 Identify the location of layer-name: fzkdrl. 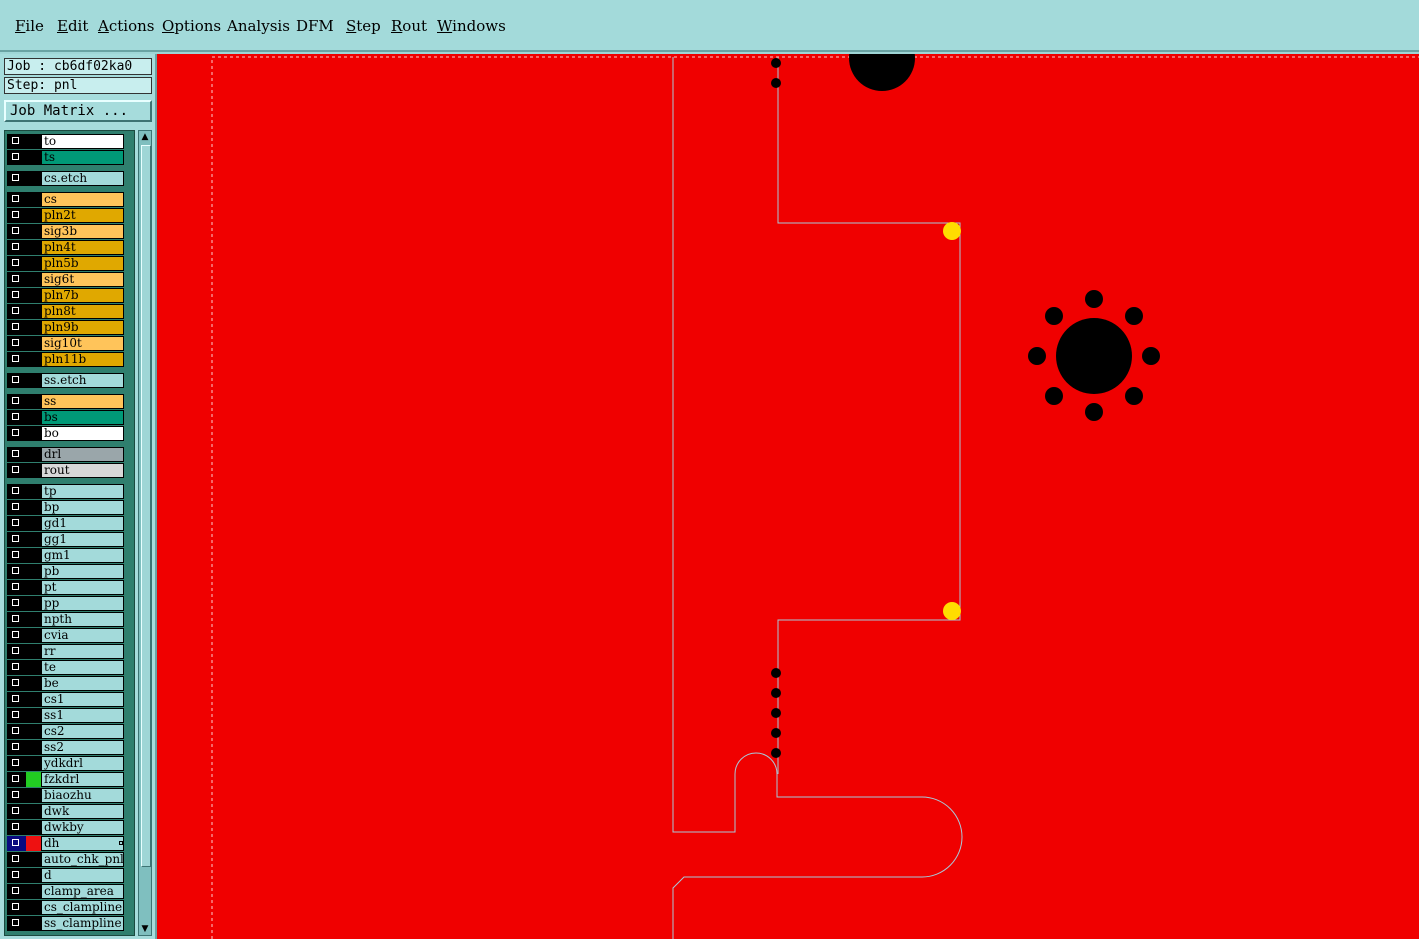
(82, 779).